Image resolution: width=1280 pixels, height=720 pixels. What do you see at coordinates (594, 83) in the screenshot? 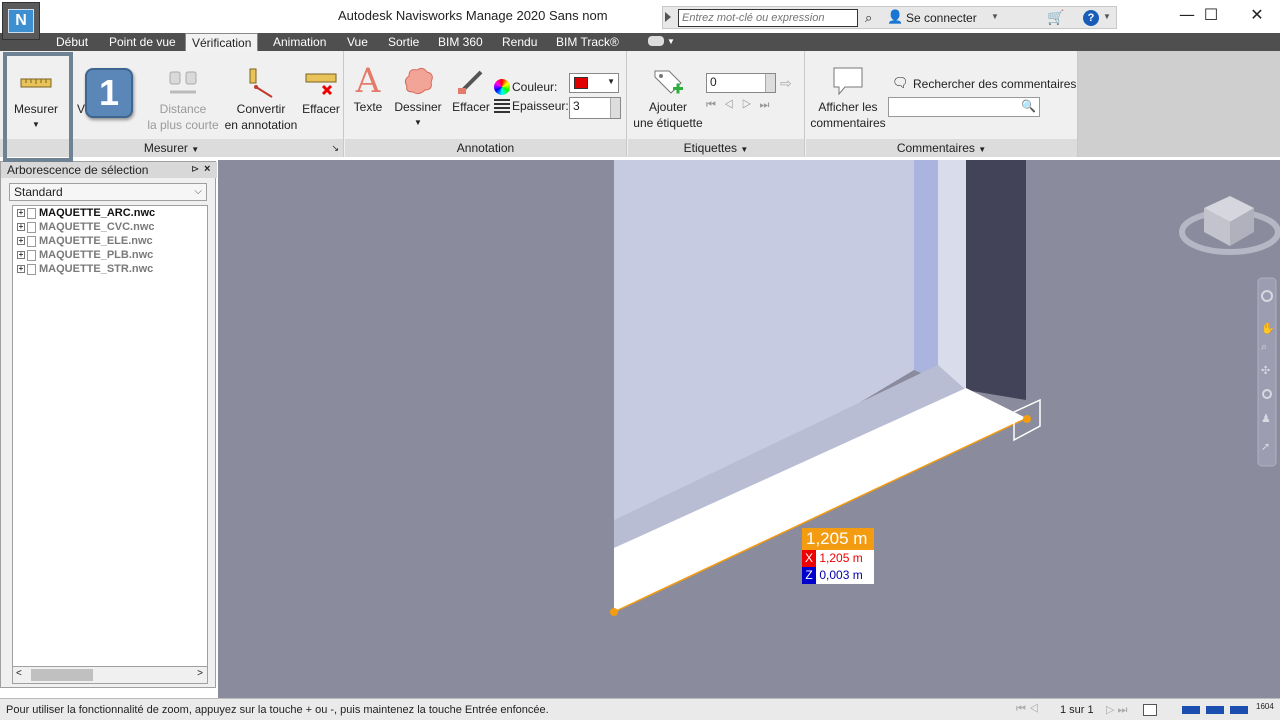
I see `color-picker: ▼` at bounding box center [594, 83].